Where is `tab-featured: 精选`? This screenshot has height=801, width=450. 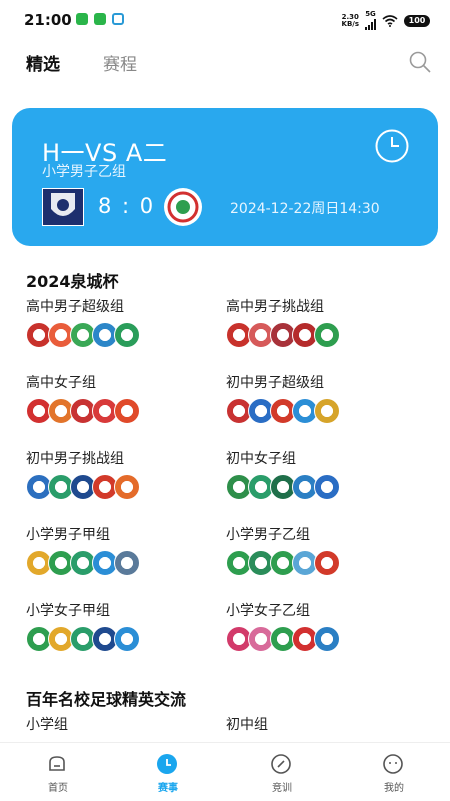 tab-featured: 精选 is located at coordinates (43, 62).